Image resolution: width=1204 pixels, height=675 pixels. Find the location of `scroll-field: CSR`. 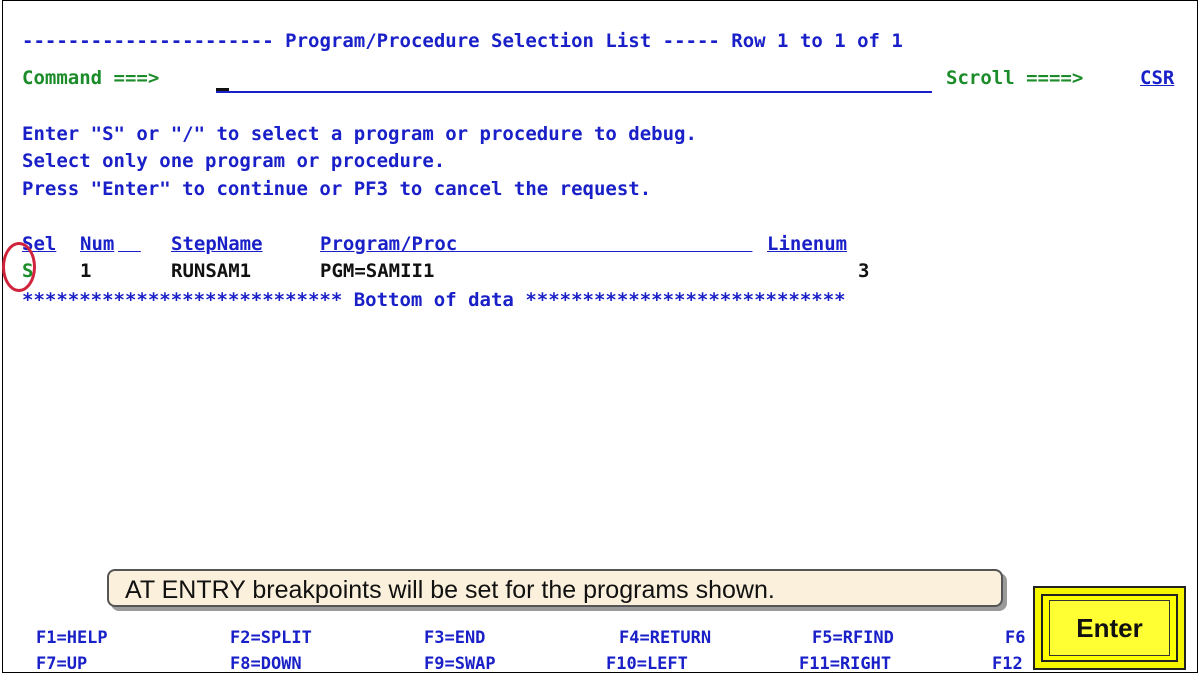

scroll-field: CSR is located at coordinates (1157, 78).